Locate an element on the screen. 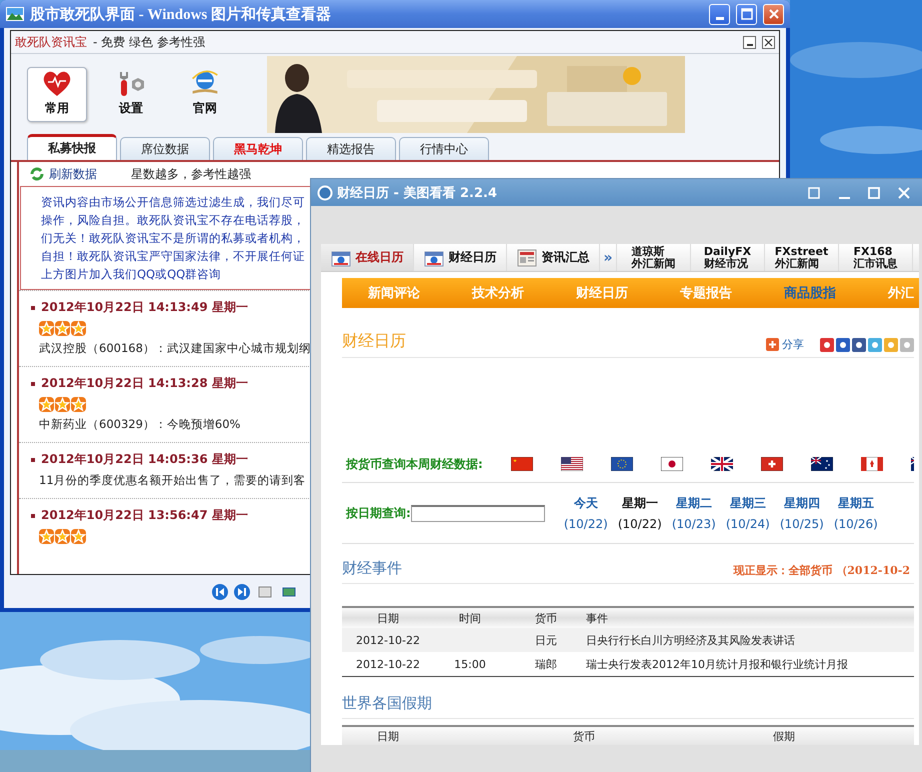 The width and height of the screenshot is (922, 772). previous-icon is located at coordinates (220, 592).